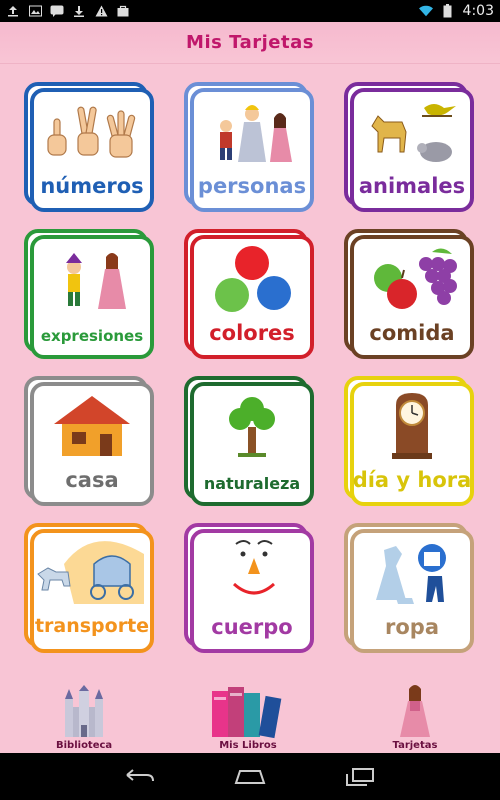 This screenshot has width=500, height=800. I want to click on talk-icon, so click(57, 11).